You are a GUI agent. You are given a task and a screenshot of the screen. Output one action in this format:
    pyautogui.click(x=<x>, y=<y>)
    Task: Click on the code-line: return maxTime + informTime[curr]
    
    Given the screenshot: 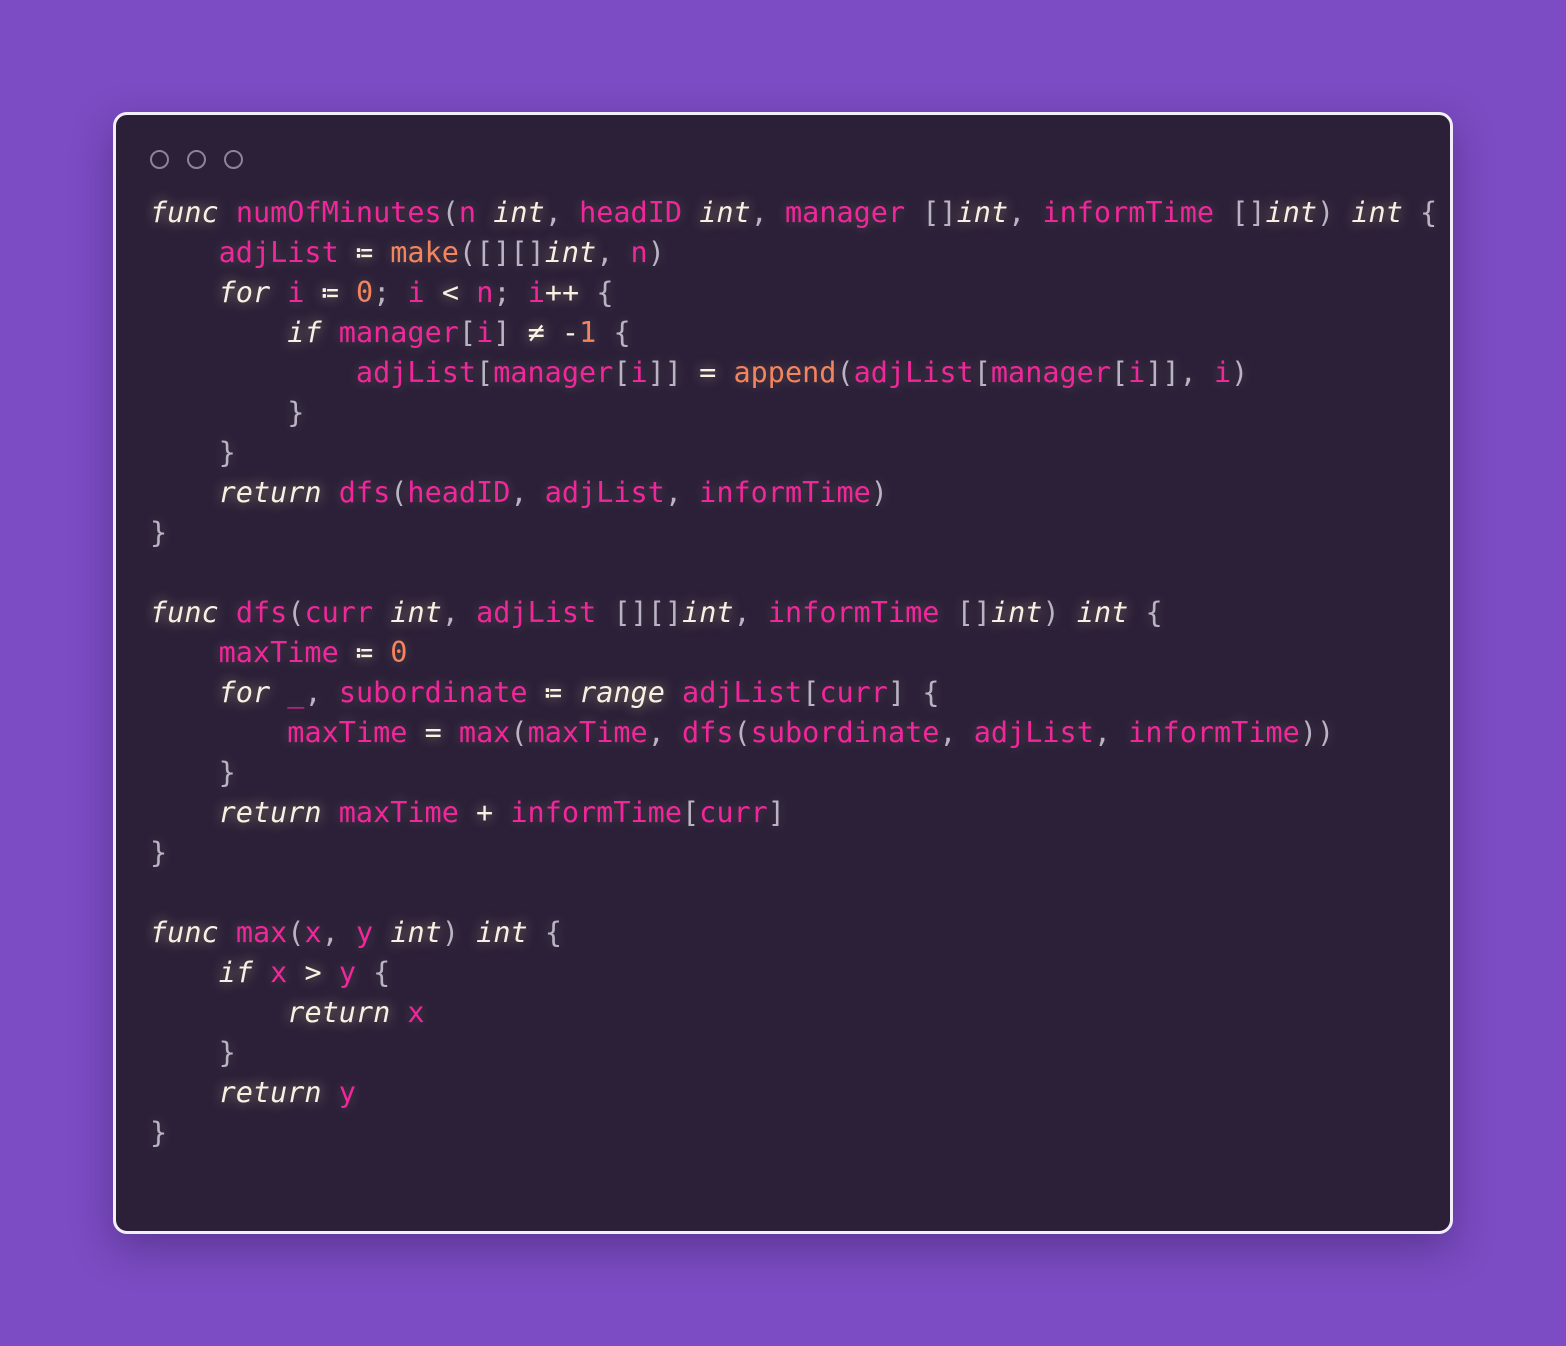 What is the action you would take?
    pyautogui.click(x=501, y=812)
    